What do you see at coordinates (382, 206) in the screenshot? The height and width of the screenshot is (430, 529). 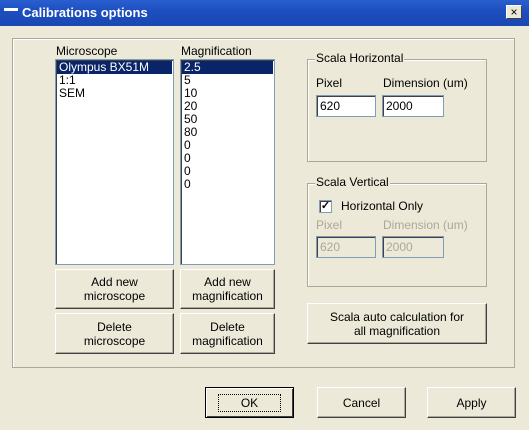 I see `horizontal-only-label: Horizontal Only` at bounding box center [382, 206].